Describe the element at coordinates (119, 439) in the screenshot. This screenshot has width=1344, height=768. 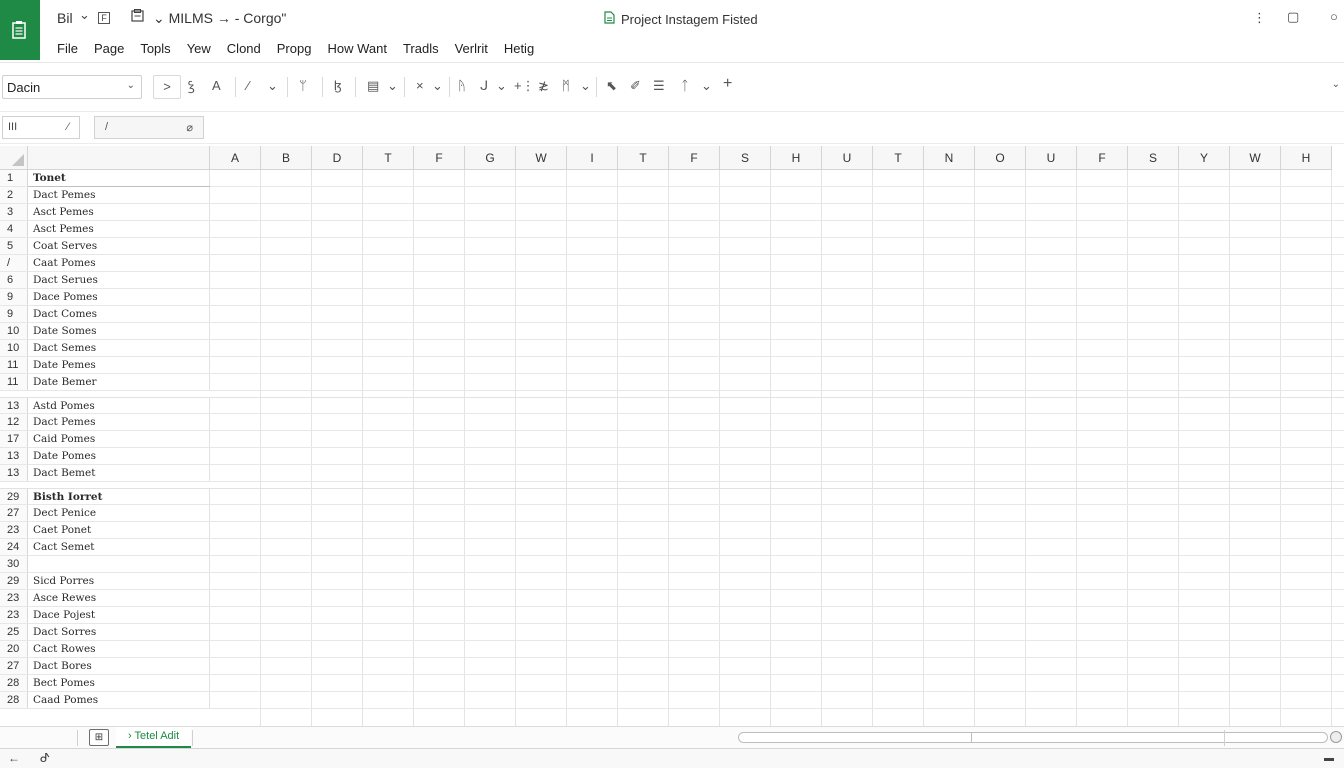
I see `row-label-cell: Caid Pomes` at that location.